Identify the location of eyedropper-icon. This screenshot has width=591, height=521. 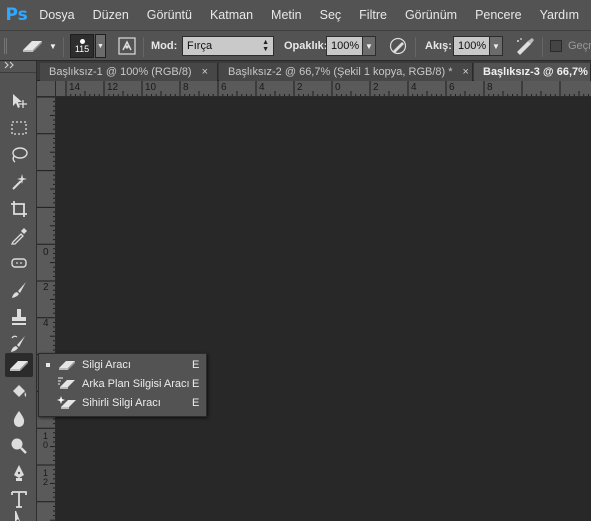
(18, 236).